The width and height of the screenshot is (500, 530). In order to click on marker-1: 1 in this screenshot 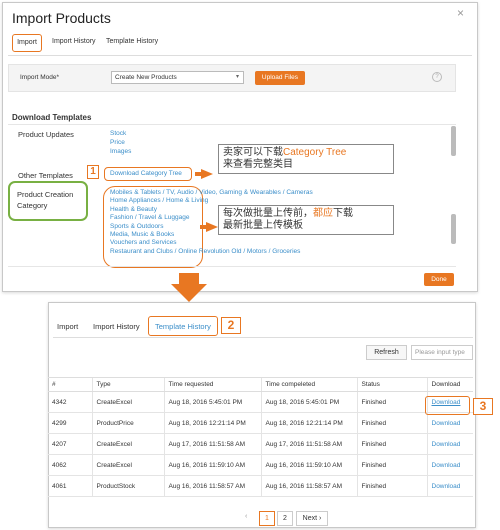, I will do `click(93, 172)`.